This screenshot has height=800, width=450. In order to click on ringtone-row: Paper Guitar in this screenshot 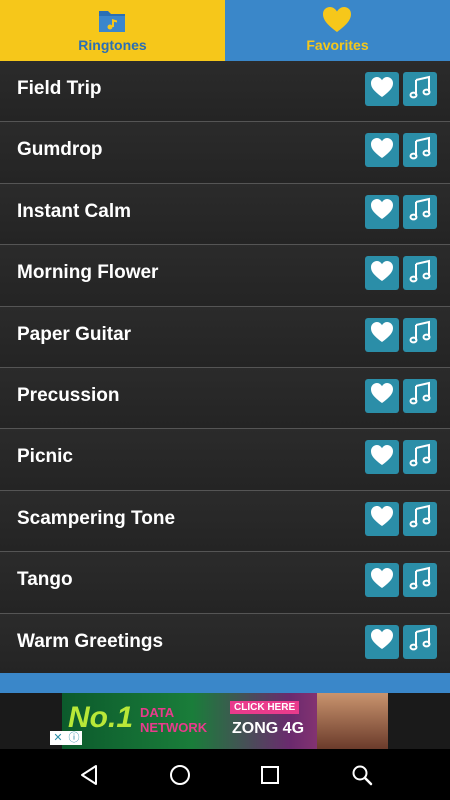, I will do `click(225, 337)`.